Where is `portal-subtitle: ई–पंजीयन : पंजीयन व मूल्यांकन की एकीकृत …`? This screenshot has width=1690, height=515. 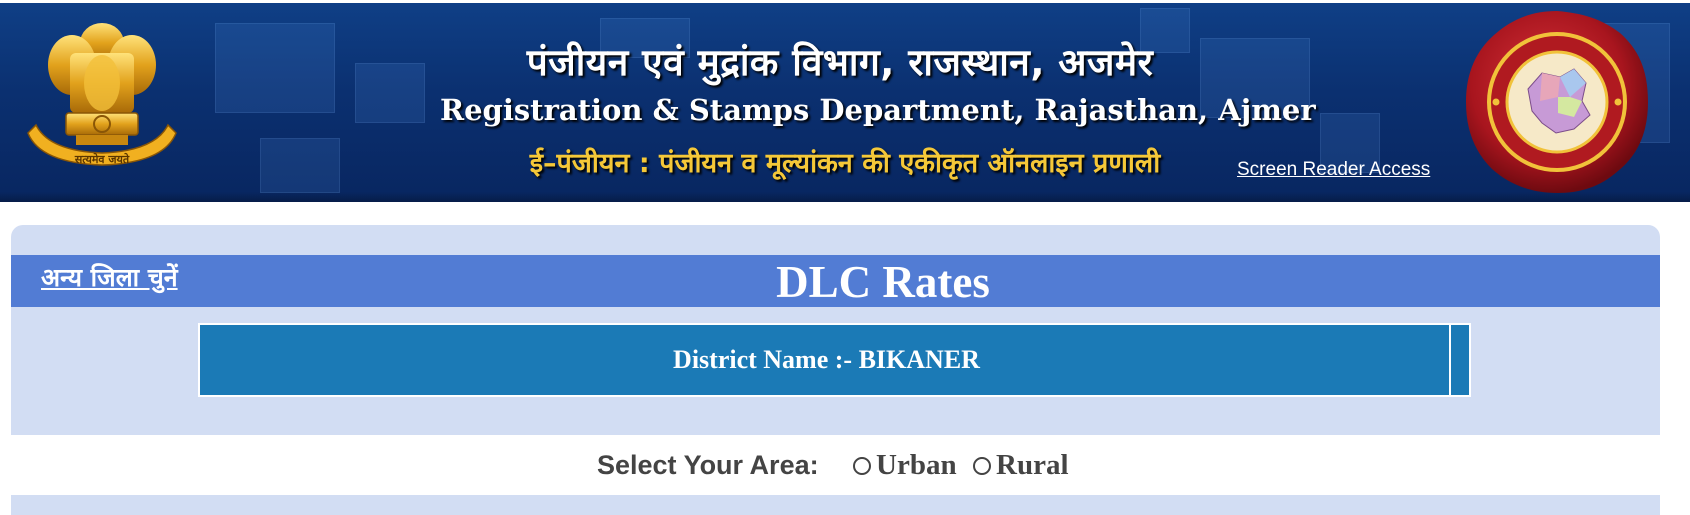 portal-subtitle: ई–पंजीयन : पंजीयन व मूल्यांकन की एकीकृत … is located at coordinates (845, 163).